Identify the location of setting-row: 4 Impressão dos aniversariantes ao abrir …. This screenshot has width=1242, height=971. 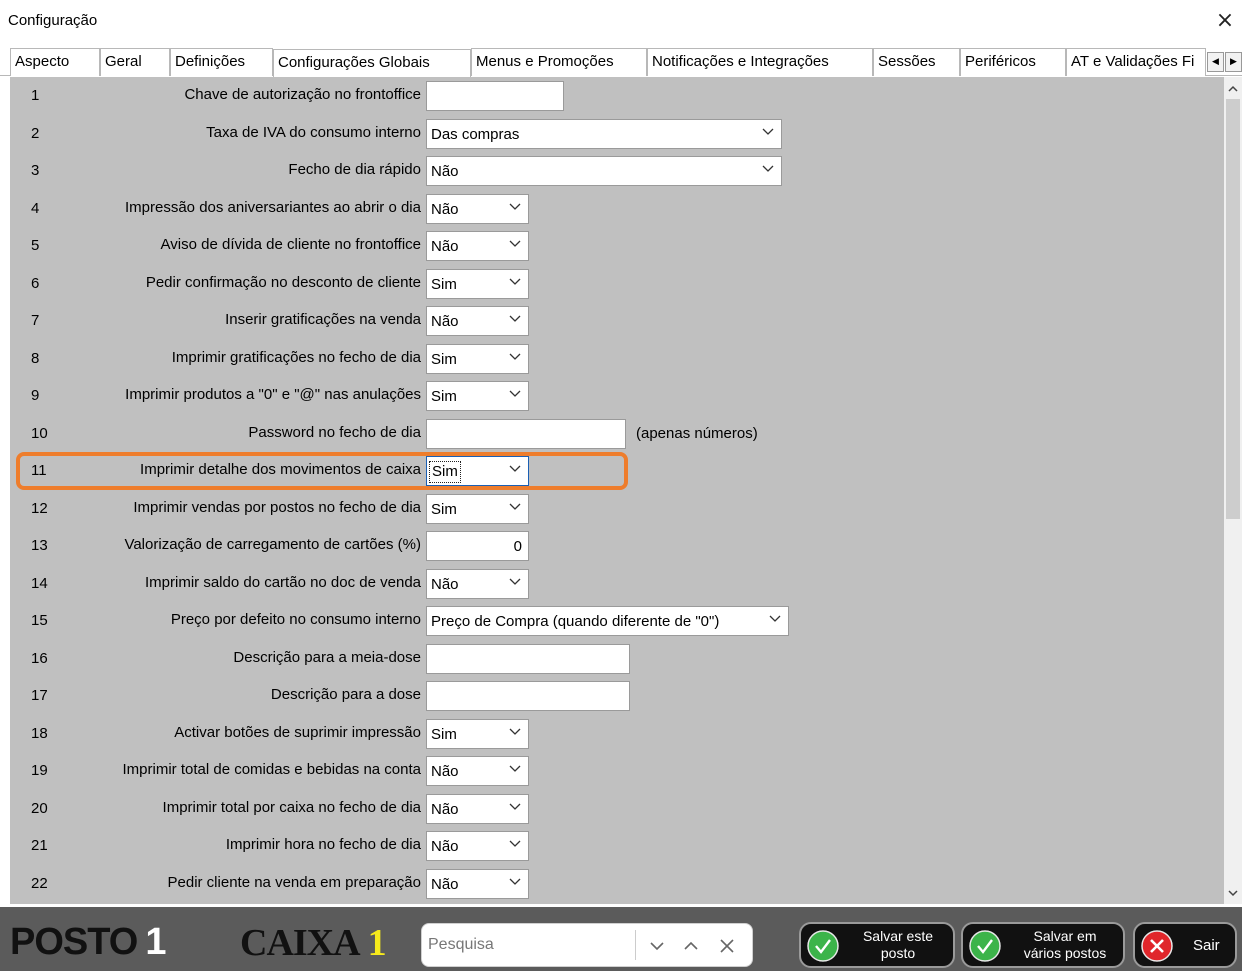
(617, 208).